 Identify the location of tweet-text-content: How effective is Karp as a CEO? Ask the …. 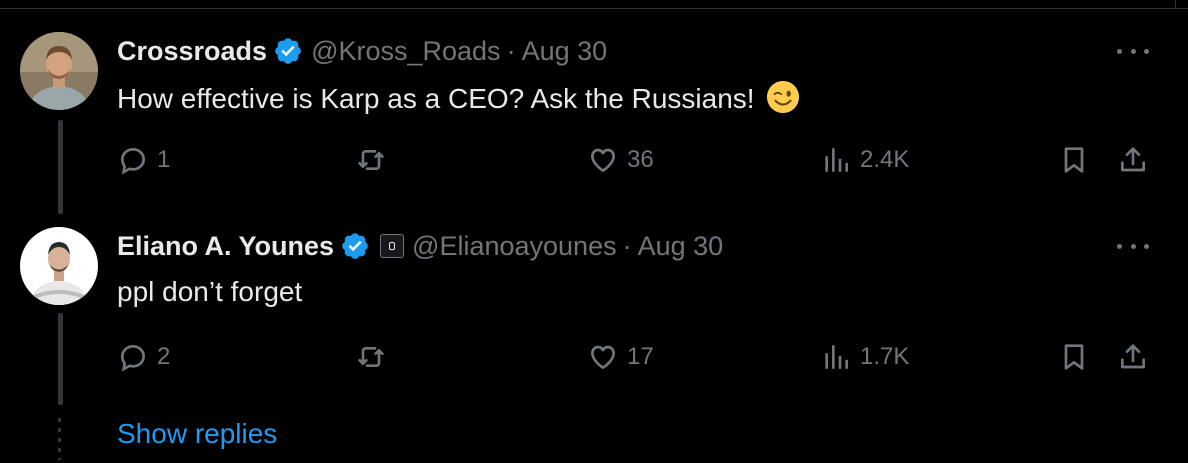
(436, 98).